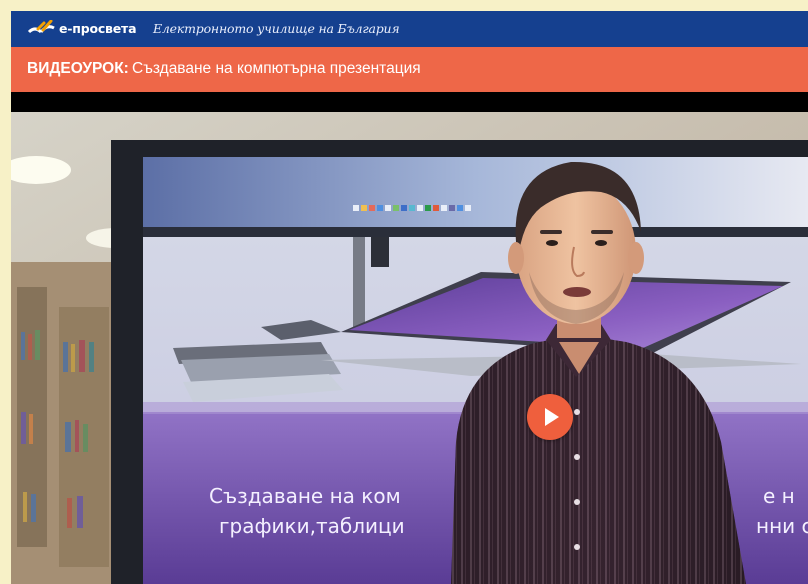 The height and width of the screenshot is (584, 808). I want to click on video-title: Създаване на компютърна презентация, so click(276, 68).